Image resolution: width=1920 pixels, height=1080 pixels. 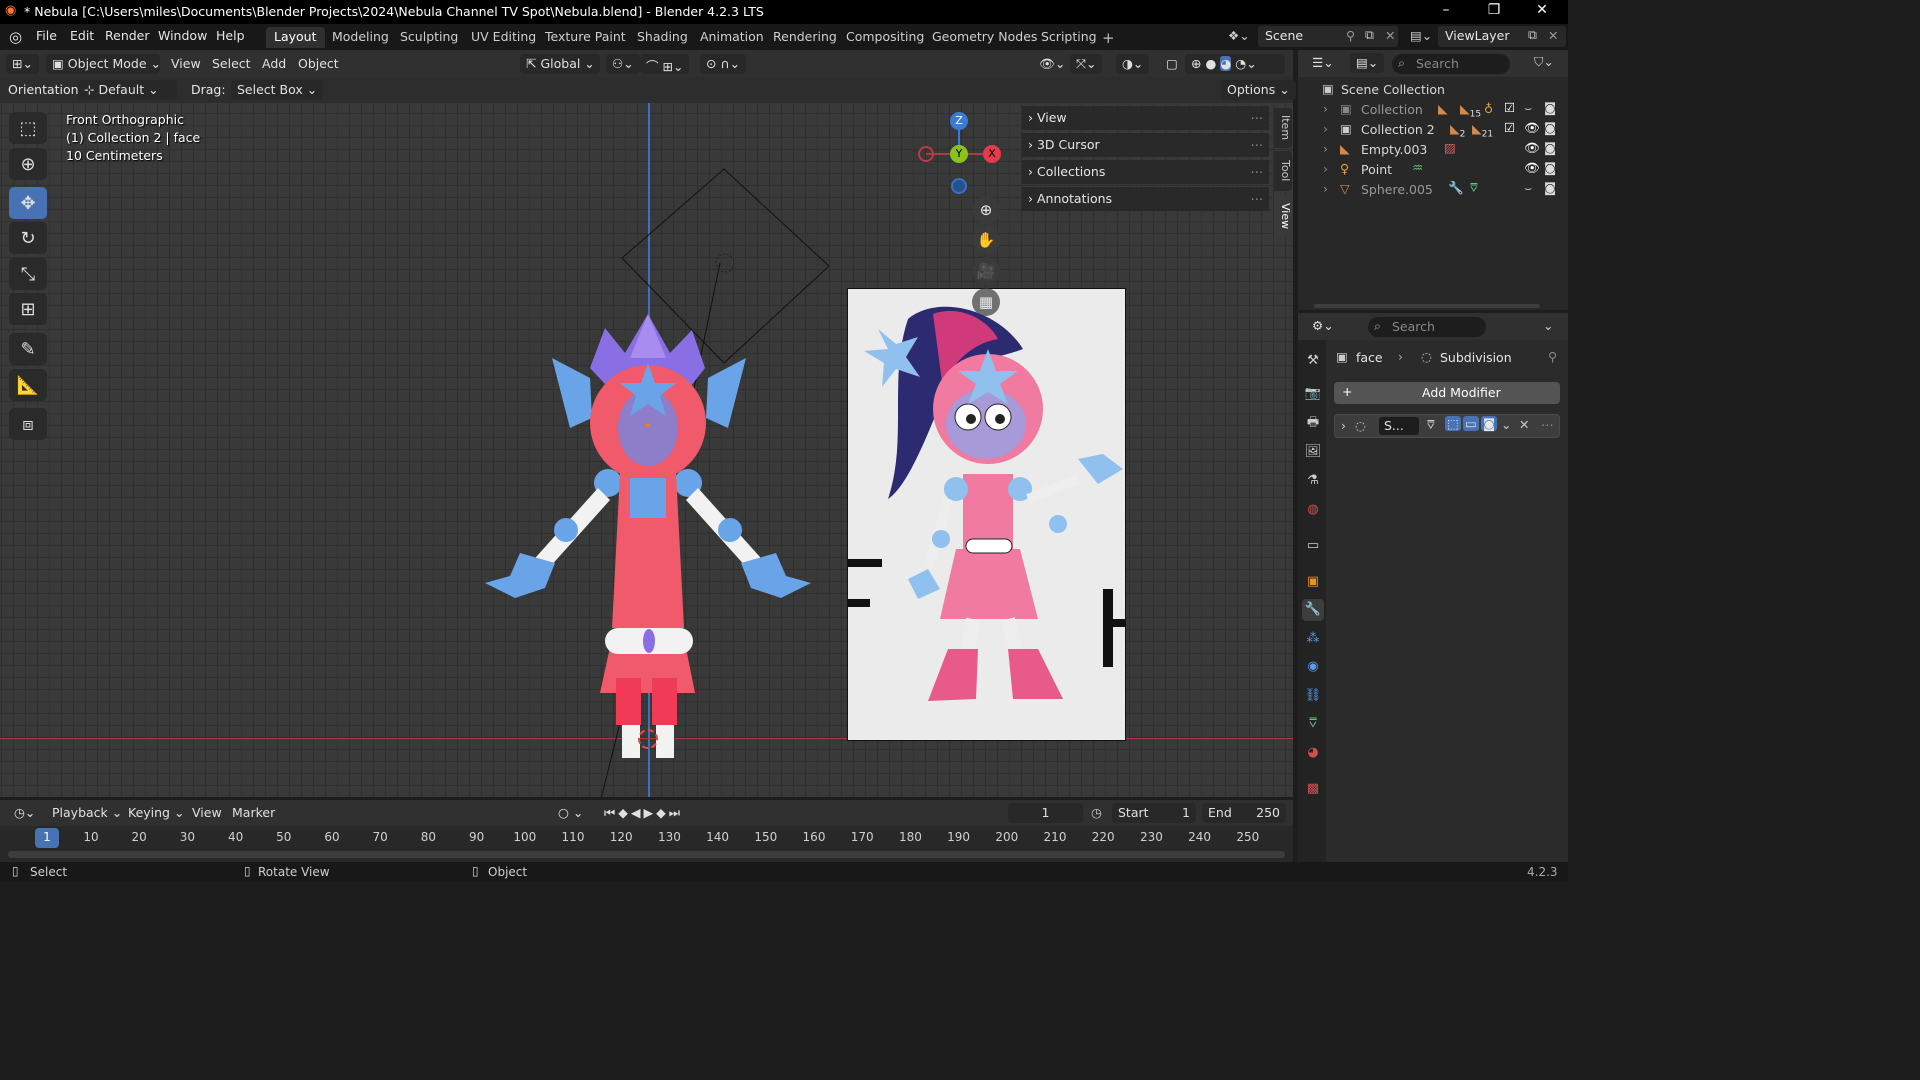 I want to click on data-tab-icon: ⩢, so click(x=1313, y=724).